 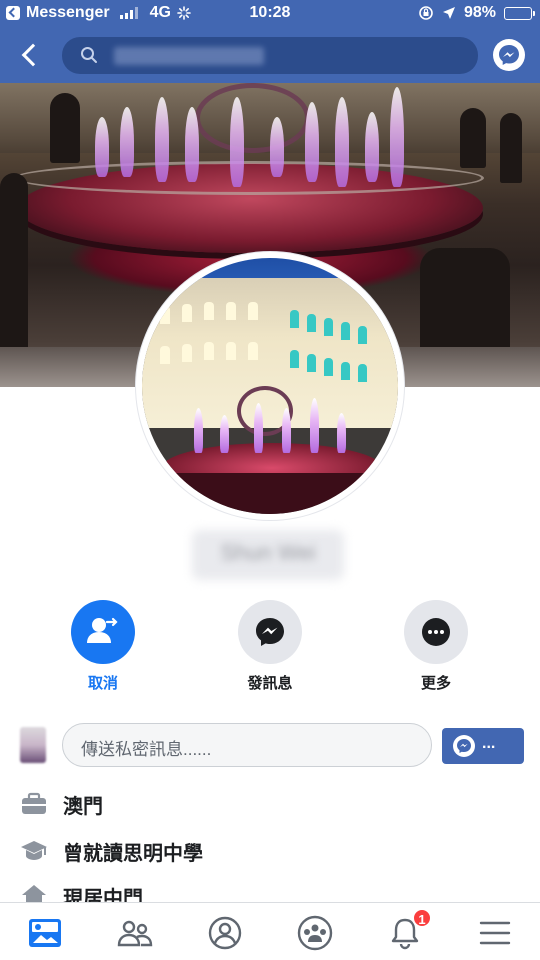 What do you see at coordinates (34, 803) in the screenshot?
I see `briefcase-icon` at bounding box center [34, 803].